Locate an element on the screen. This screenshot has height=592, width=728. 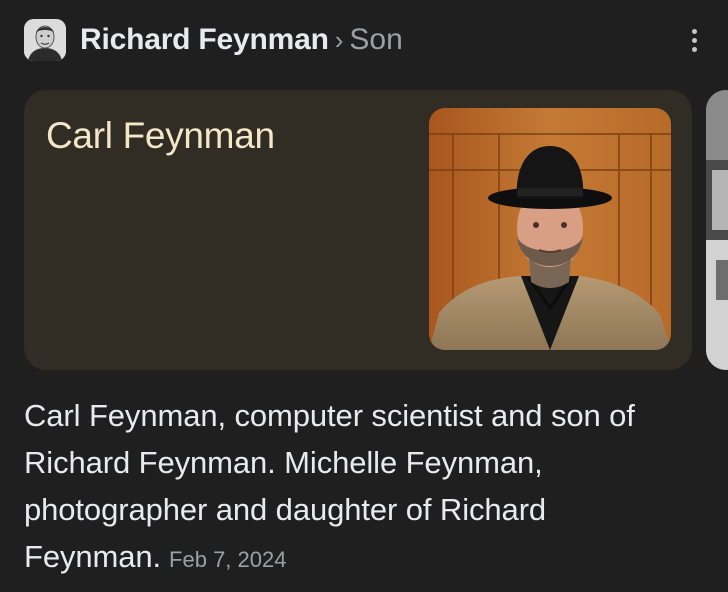
next-card-peek is located at coordinates (717, 230).